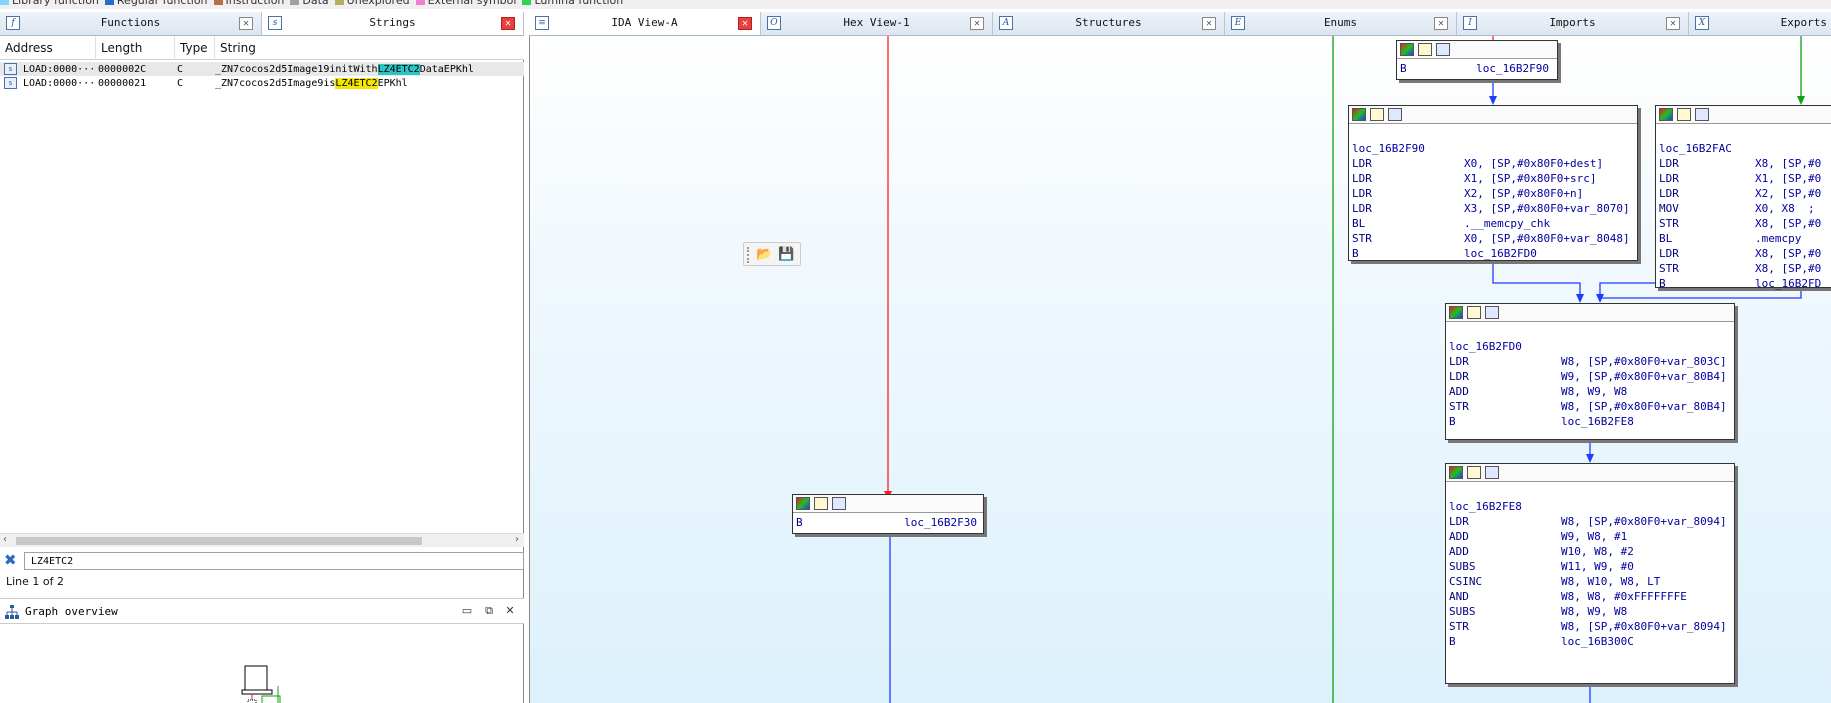 The image size is (1831, 703). I want to click on open-folder-icon: 📂, so click(764, 255).